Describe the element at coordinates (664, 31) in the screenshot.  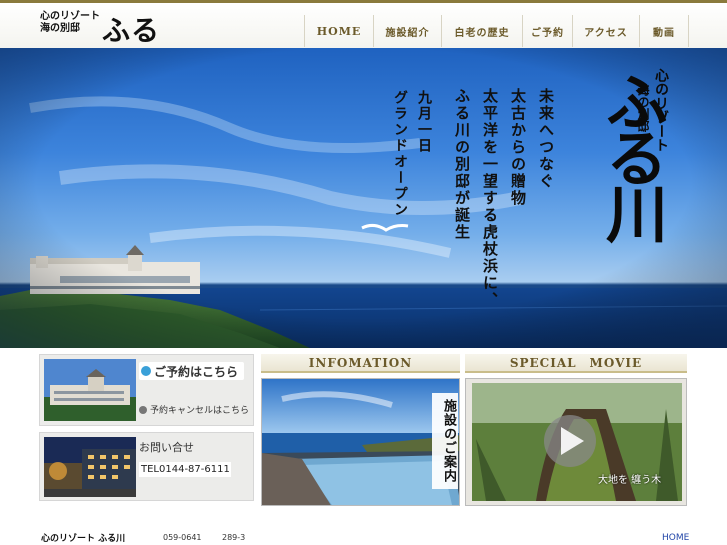
I see `nav-video: 動画` at that location.